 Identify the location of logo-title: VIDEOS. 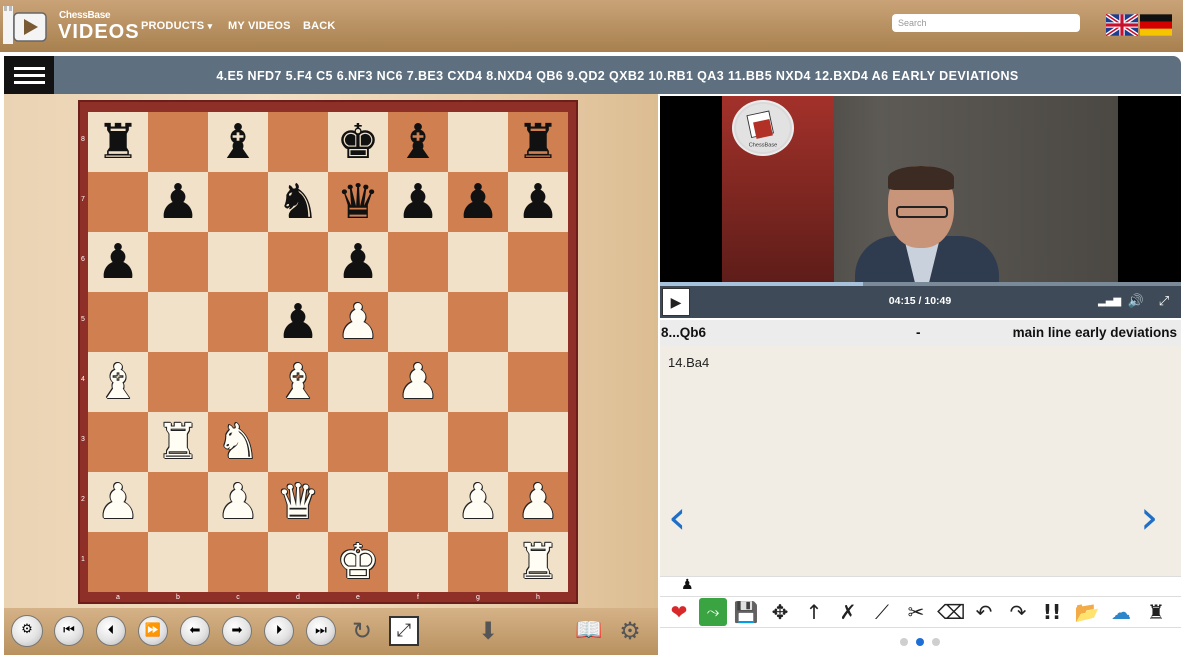
(99, 32).